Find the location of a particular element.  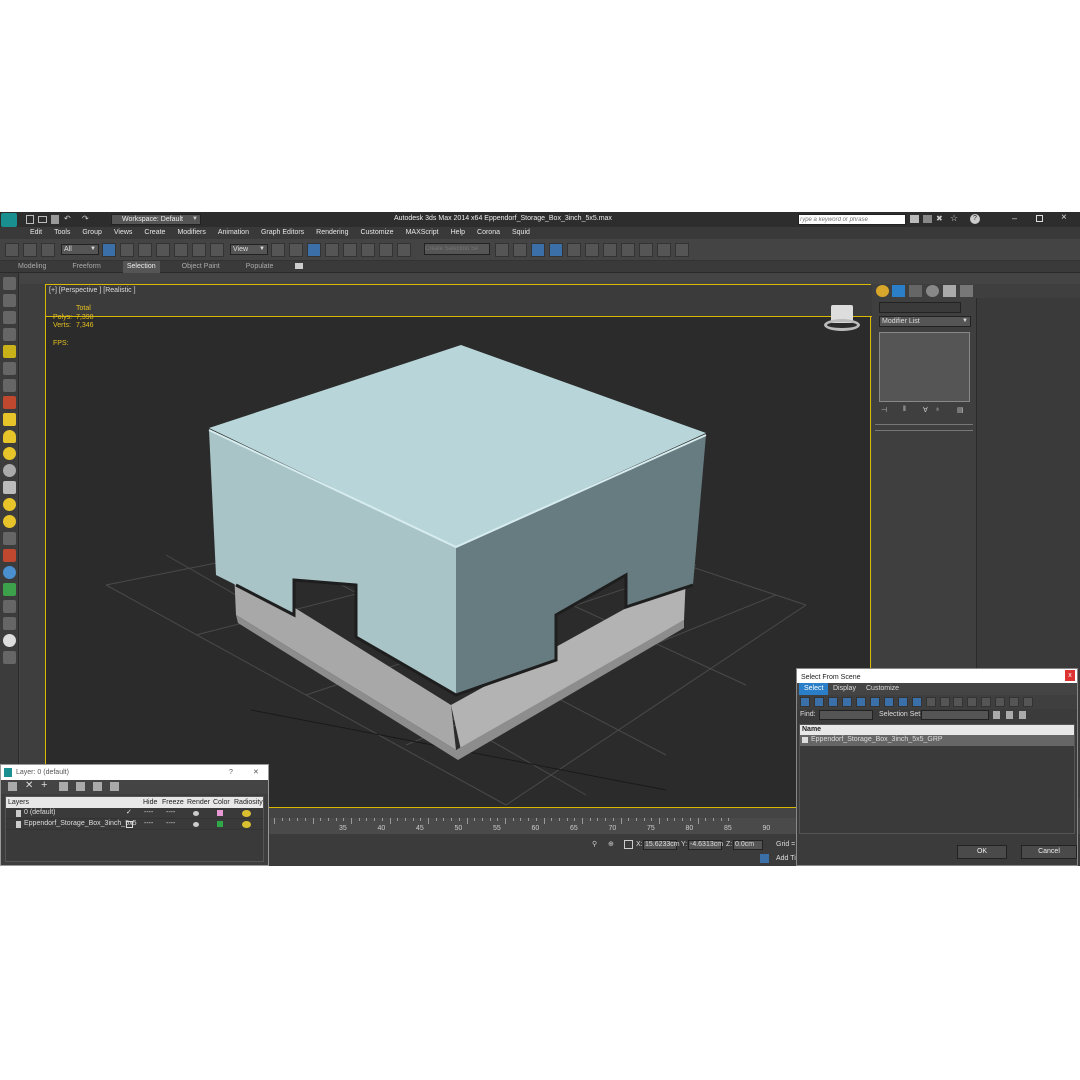

display-icon is located at coordinates (9, 402).